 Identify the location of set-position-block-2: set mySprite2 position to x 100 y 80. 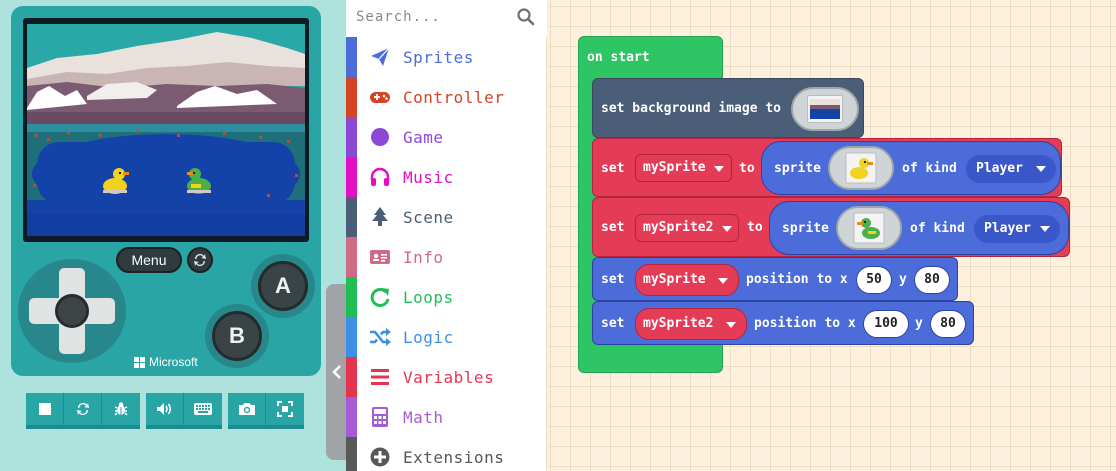
(783, 323).